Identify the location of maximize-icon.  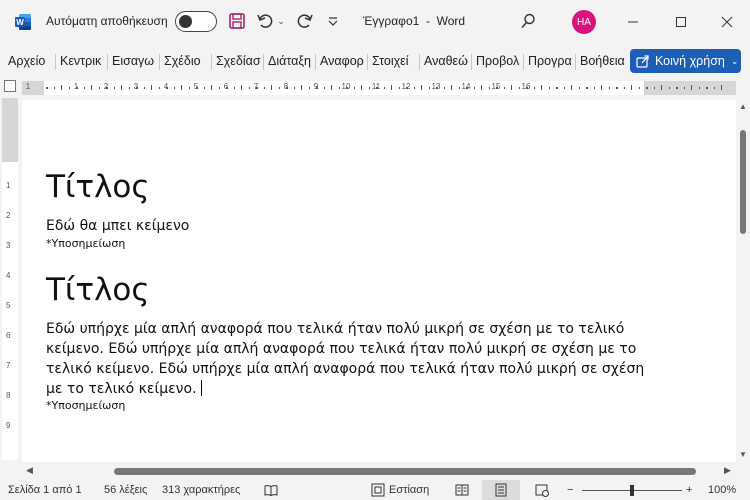
(681, 22).